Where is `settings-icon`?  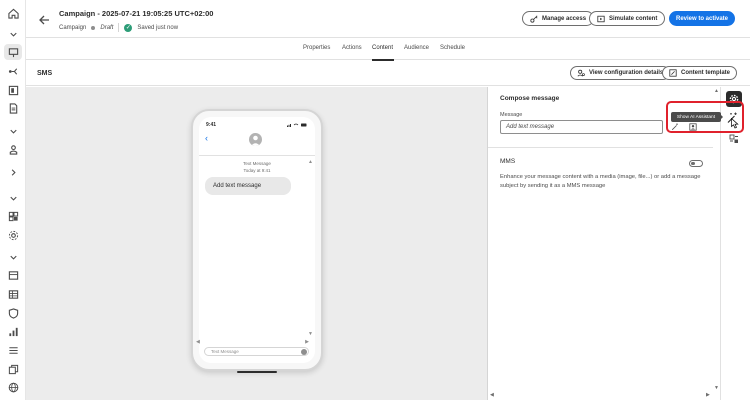 settings-icon is located at coordinates (13, 235).